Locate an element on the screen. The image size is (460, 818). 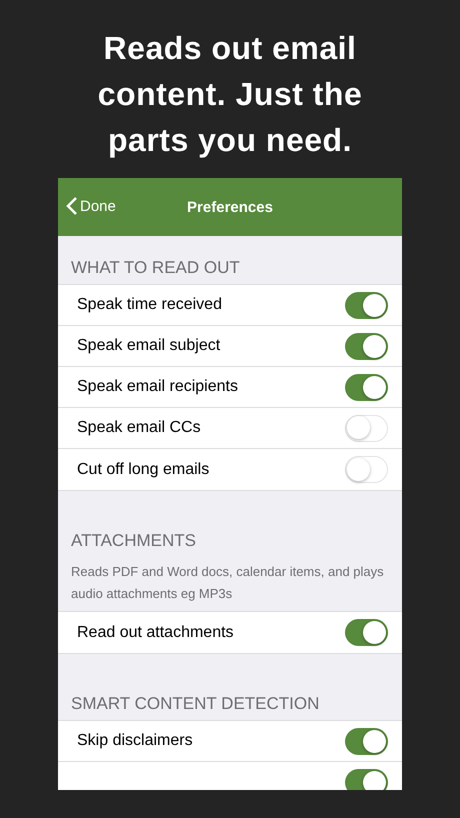
section-header: SMART CONTENT DETECTION is located at coordinates (195, 703).